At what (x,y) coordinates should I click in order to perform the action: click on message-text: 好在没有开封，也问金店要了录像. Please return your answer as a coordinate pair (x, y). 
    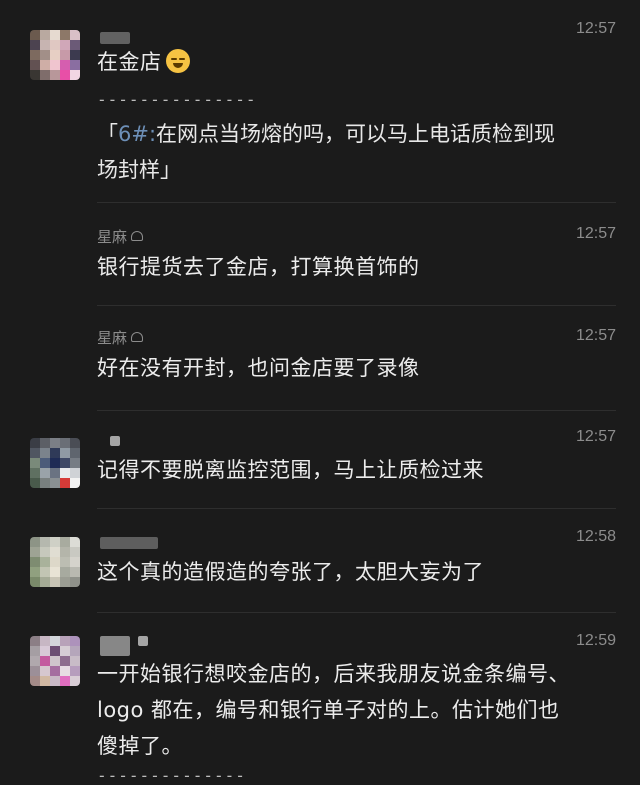
    Looking at the image, I should click on (258, 368).